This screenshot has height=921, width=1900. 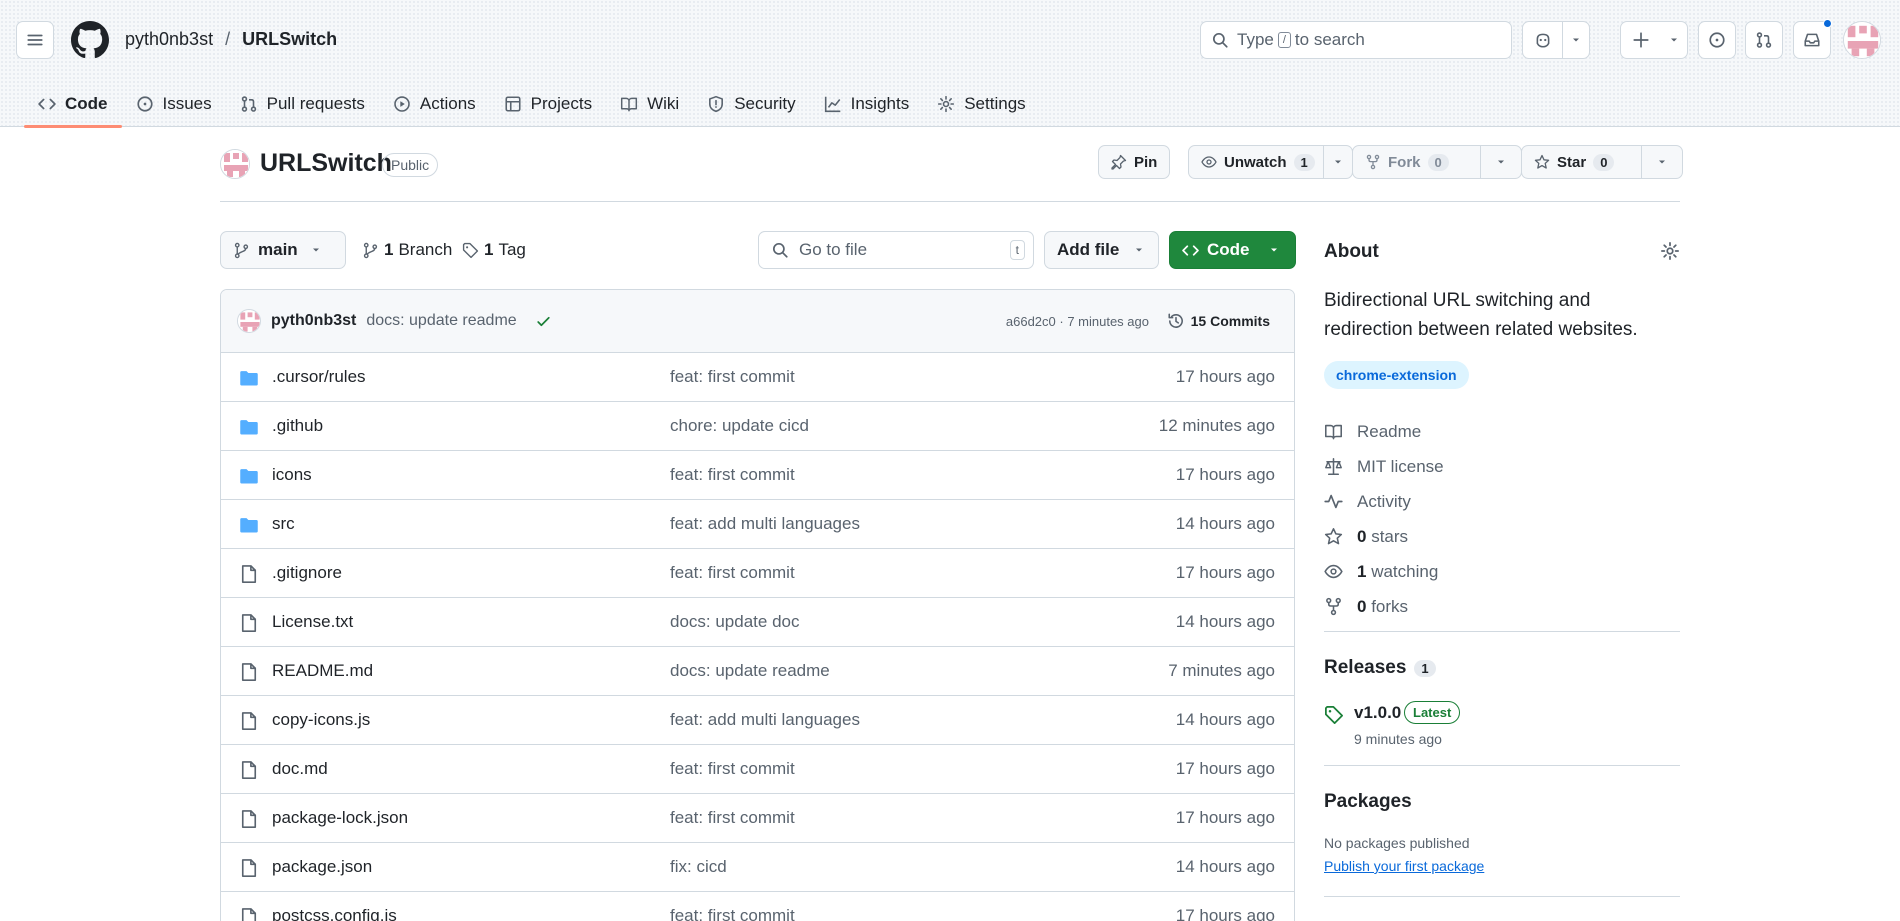 What do you see at coordinates (1764, 40) in the screenshot?
I see `pull-requests-shortcut-button` at bounding box center [1764, 40].